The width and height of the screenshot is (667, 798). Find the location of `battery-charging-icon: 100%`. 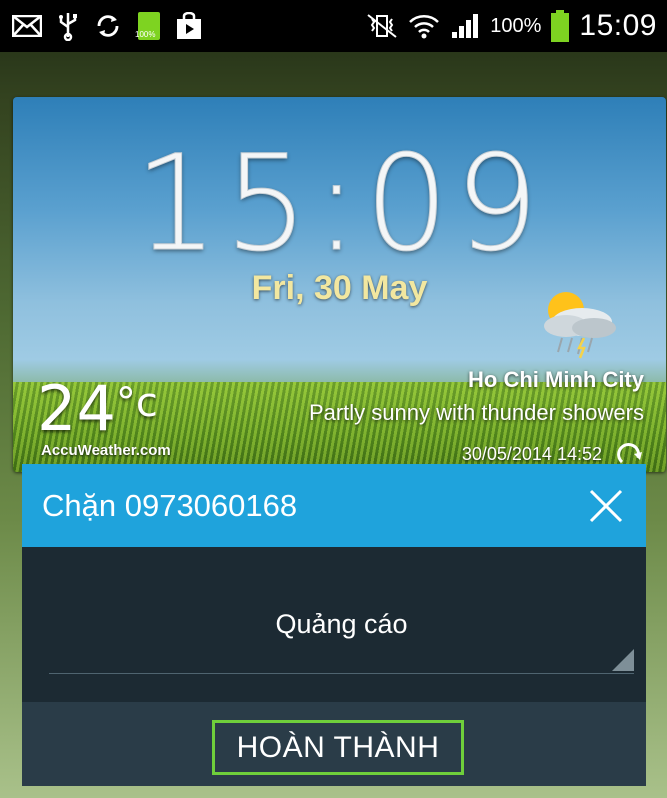

battery-charging-icon: 100% is located at coordinates (147, 26).